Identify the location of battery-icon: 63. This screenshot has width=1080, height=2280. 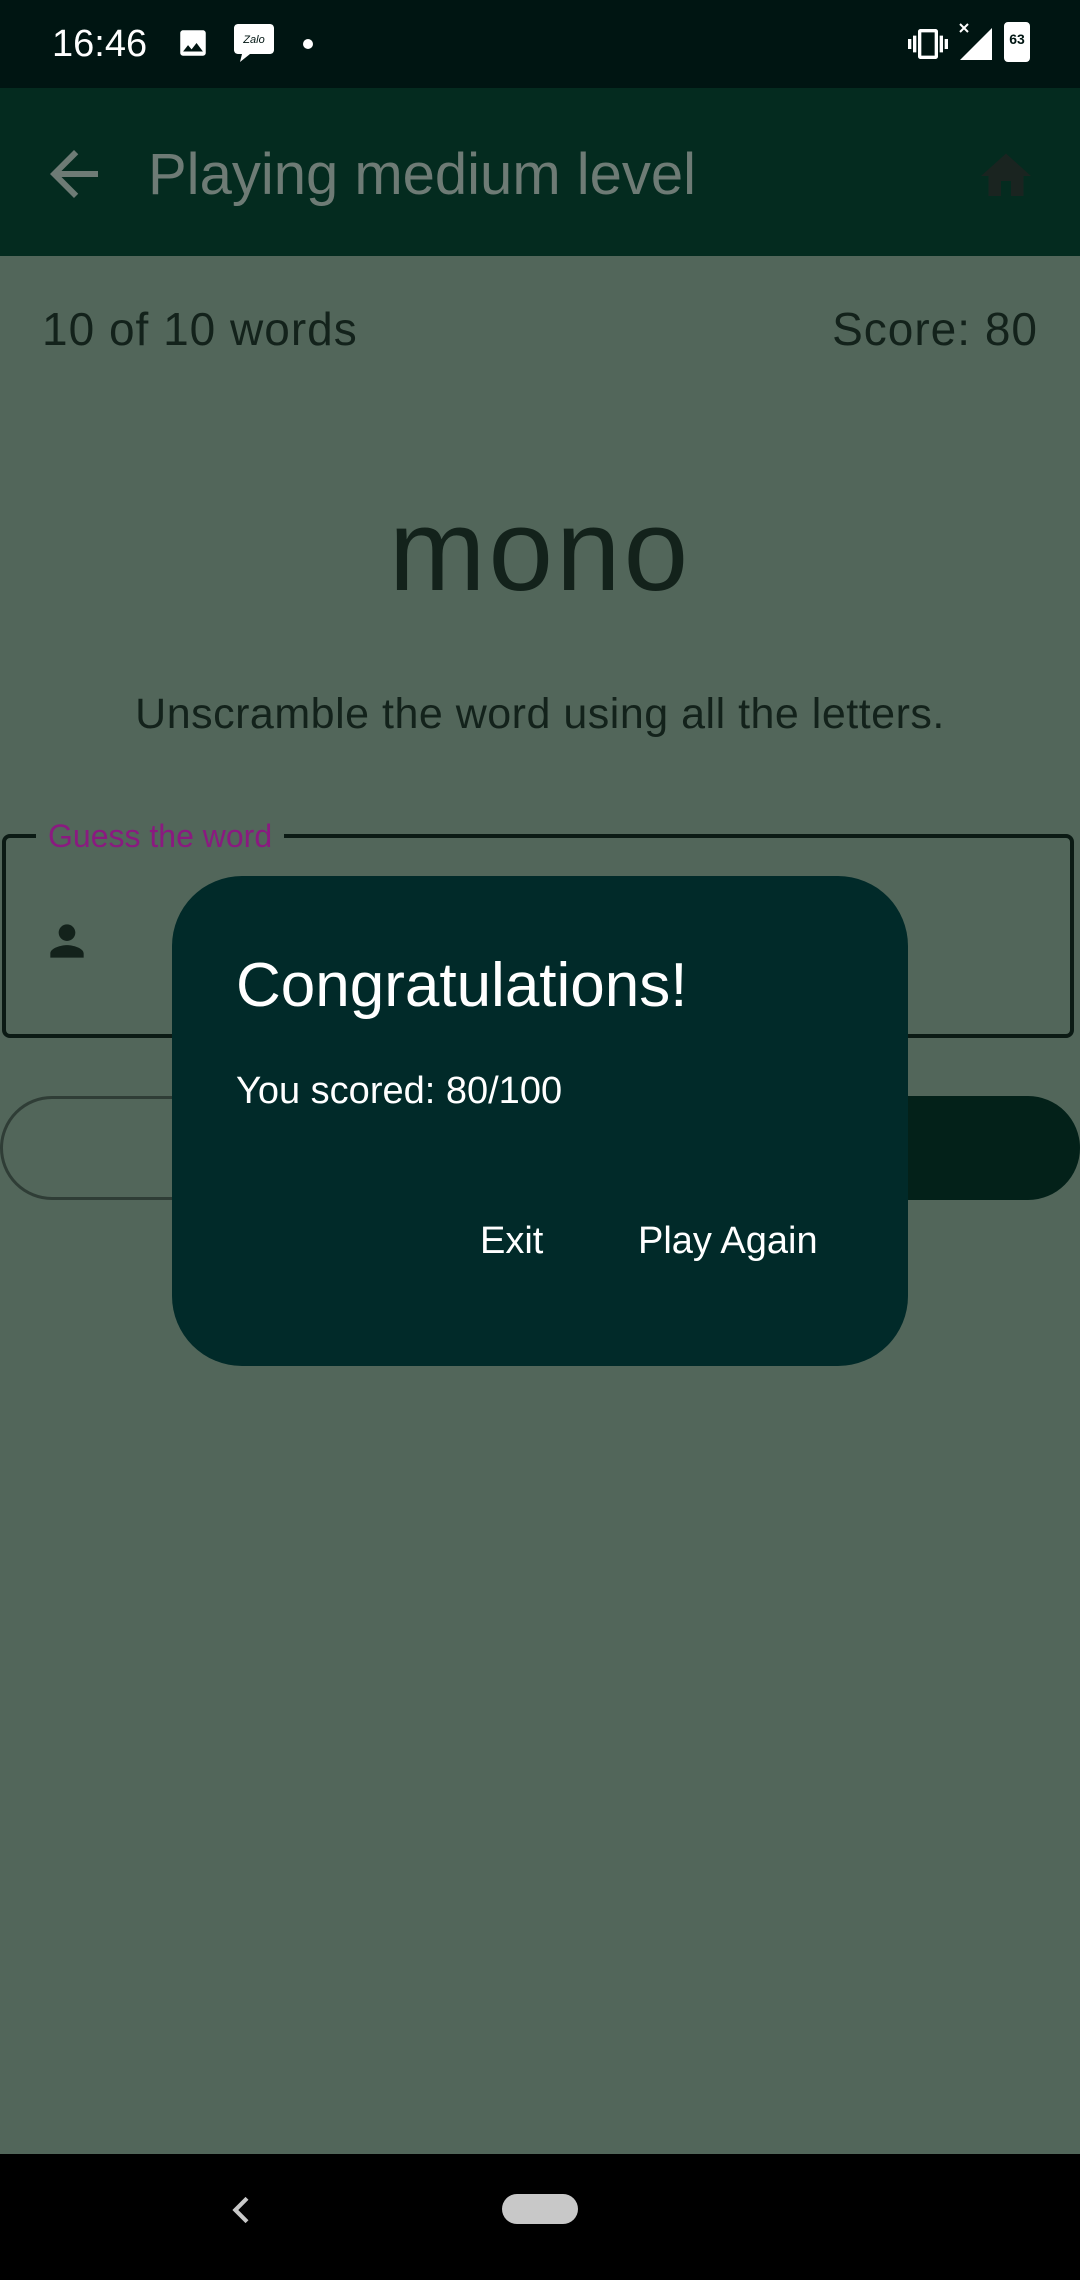
(1017, 42).